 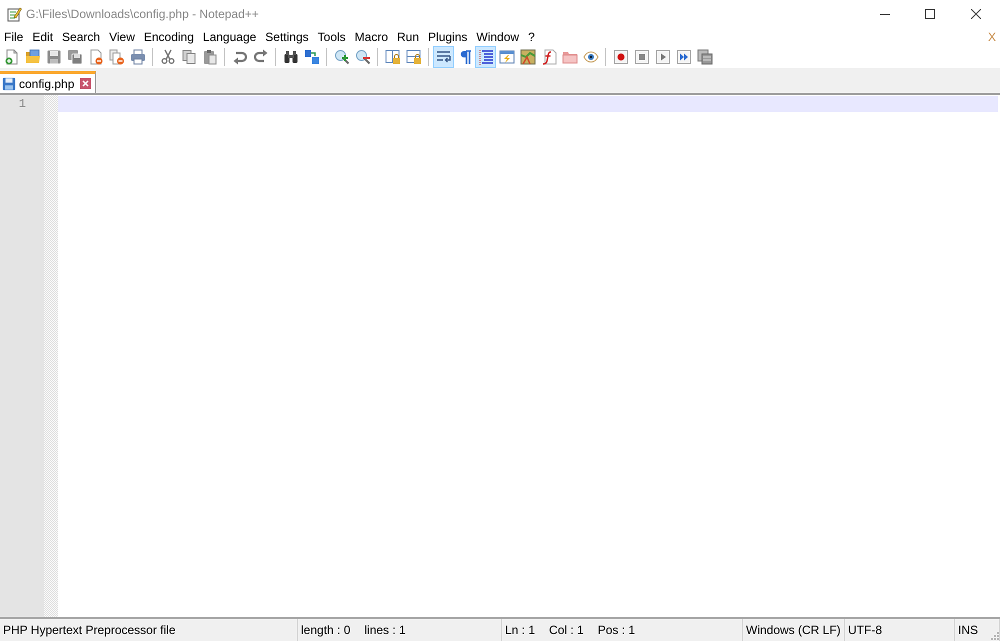 I want to click on menu-item: Window, so click(x=498, y=37).